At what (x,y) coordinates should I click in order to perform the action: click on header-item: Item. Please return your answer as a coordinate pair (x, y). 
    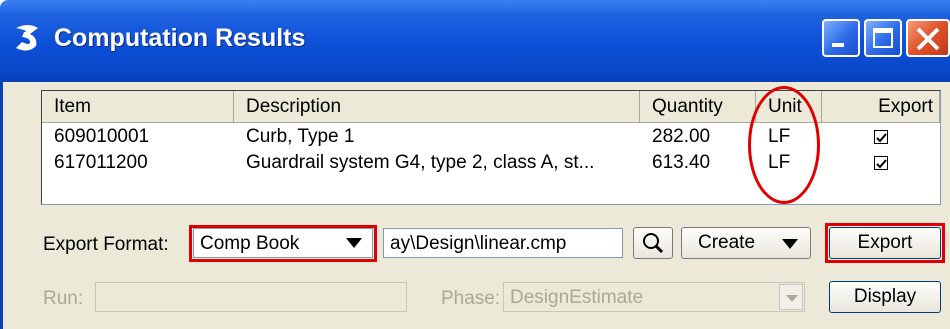
    Looking at the image, I should click on (138, 107).